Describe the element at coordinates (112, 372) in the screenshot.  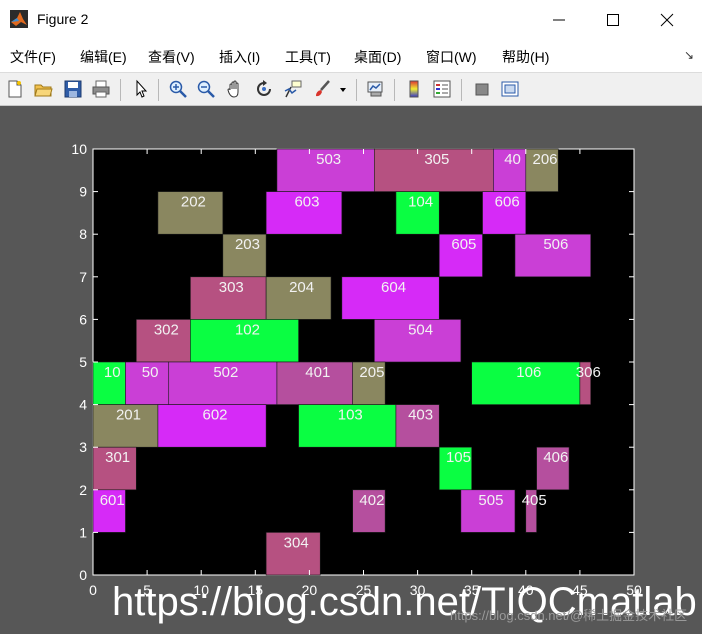
I see `bar-label-10: 10` at that location.